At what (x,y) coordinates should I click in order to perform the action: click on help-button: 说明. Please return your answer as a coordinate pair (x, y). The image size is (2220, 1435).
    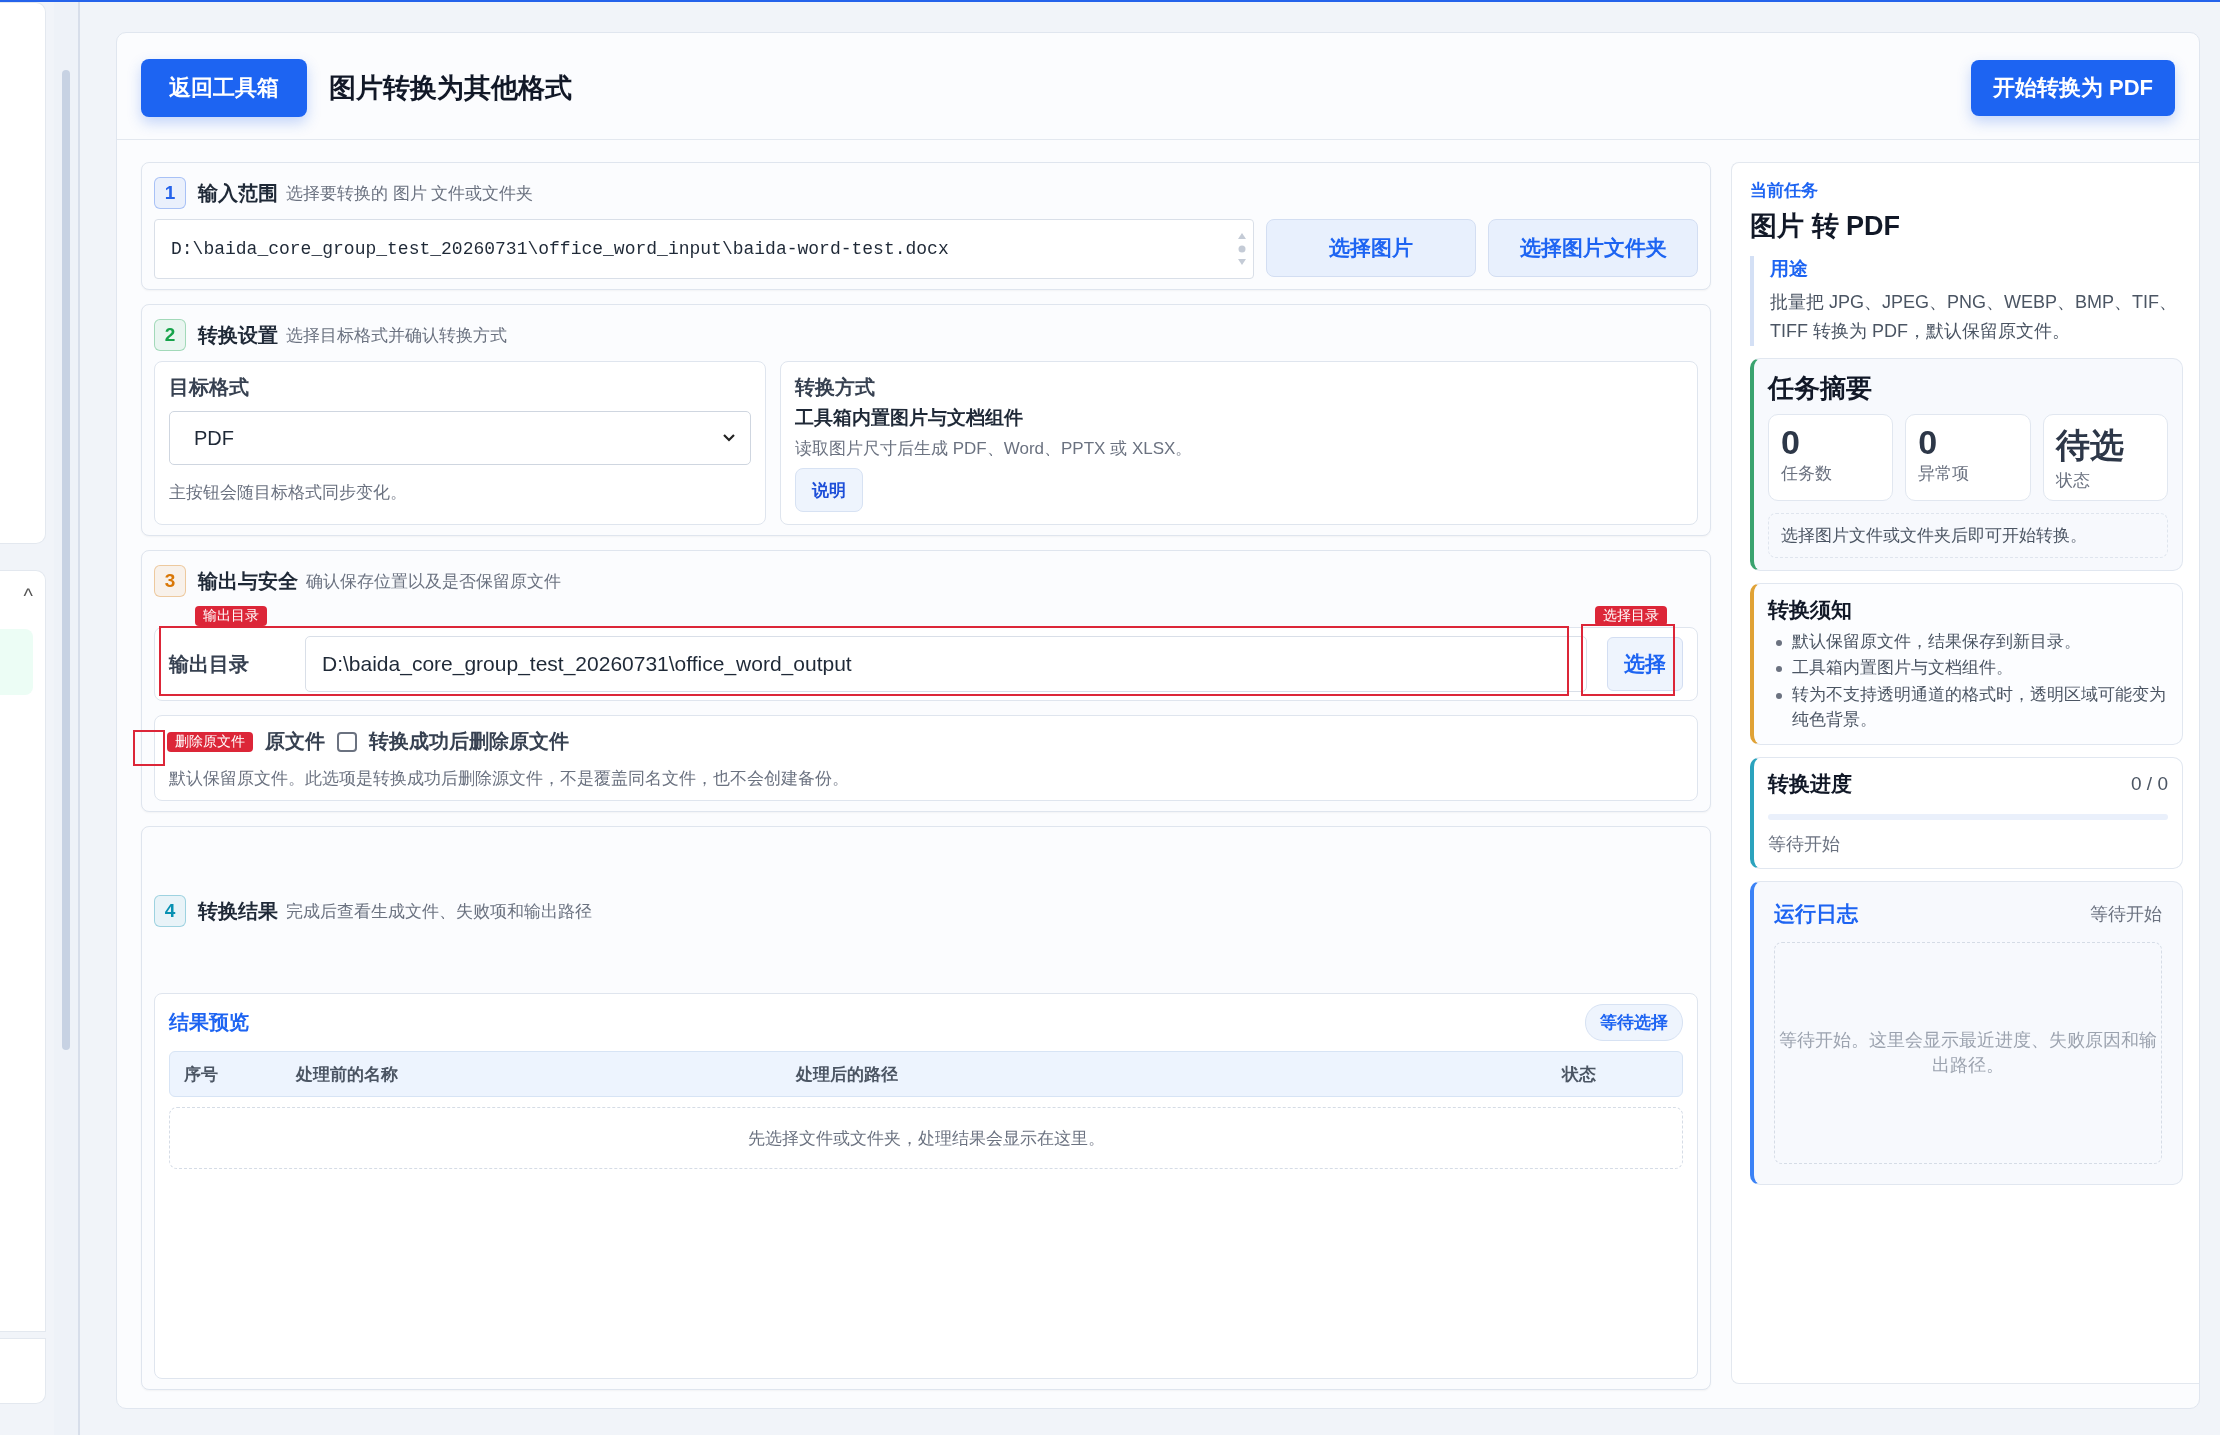
    Looking at the image, I should click on (829, 490).